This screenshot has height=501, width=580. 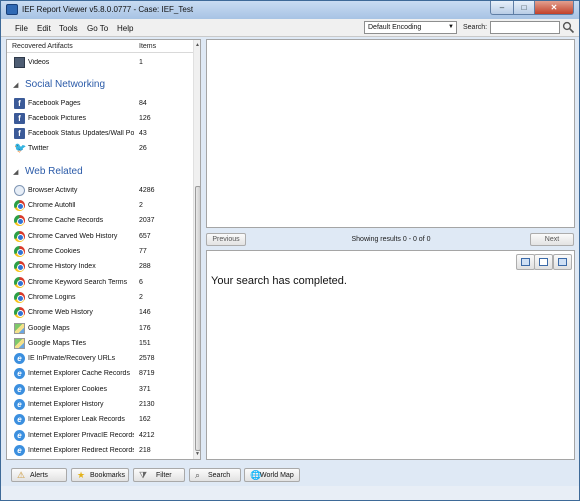 What do you see at coordinates (100, 283) in the screenshot?
I see `artifact-row: Chrome Keyword Search Terms 6` at bounding box center [100, 283].